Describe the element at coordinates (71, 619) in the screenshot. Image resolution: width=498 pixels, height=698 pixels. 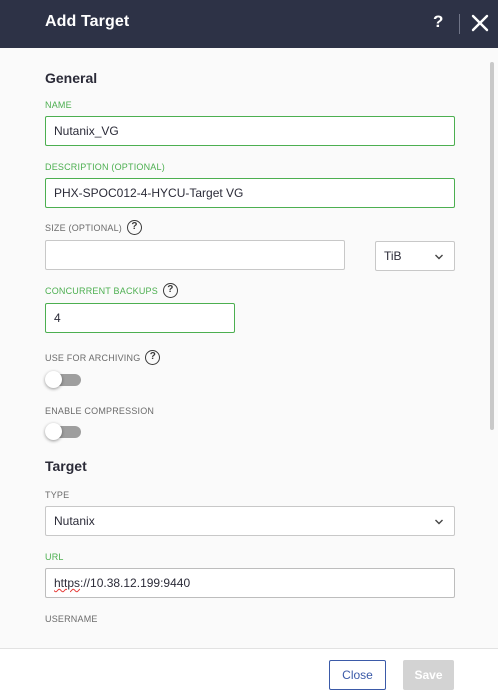
I see `username-label: USERNAME` at that location.